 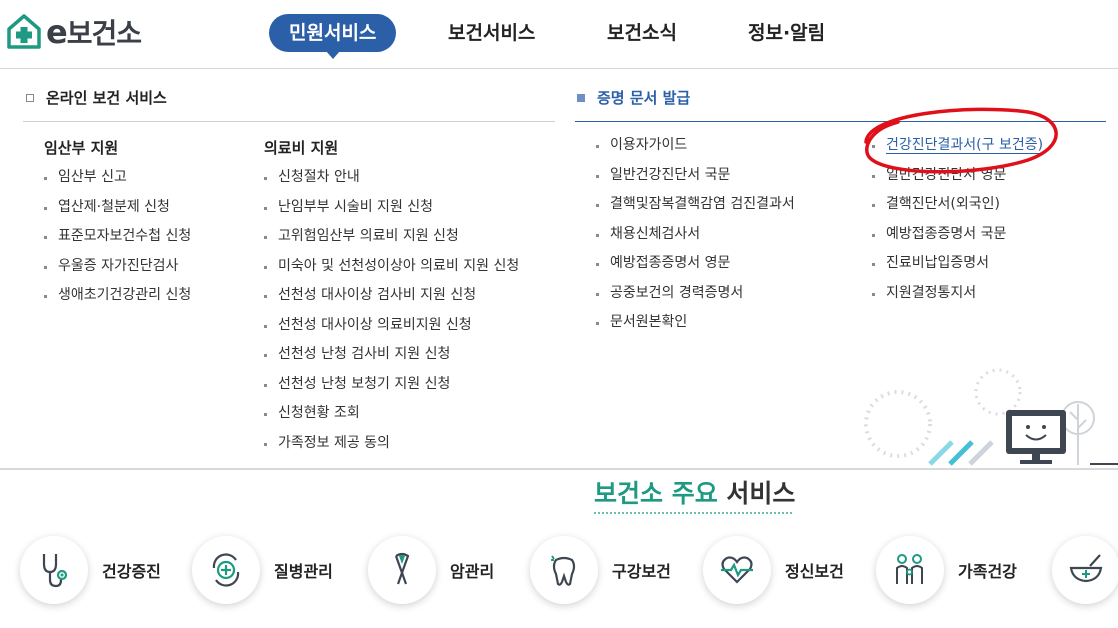 I want to click on menu-link: 결핵및잠복결핵감염 검진결과서, so click(x=695, y=205).